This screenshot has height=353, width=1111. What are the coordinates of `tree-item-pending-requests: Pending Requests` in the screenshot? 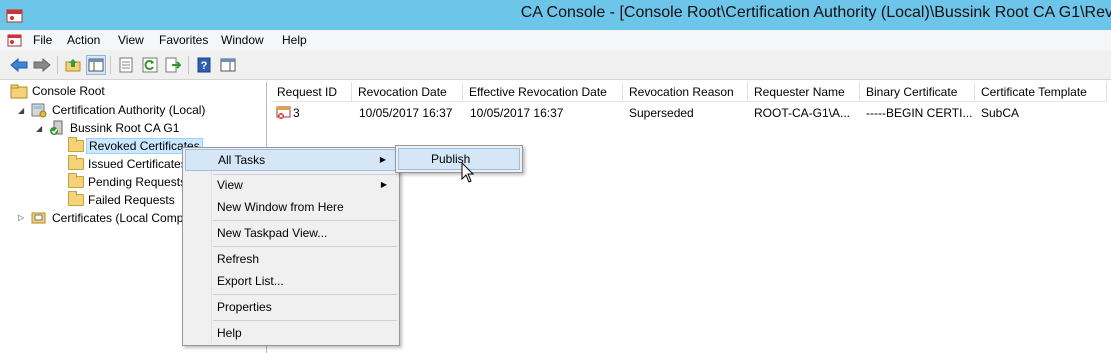 It's located at (127, 182).